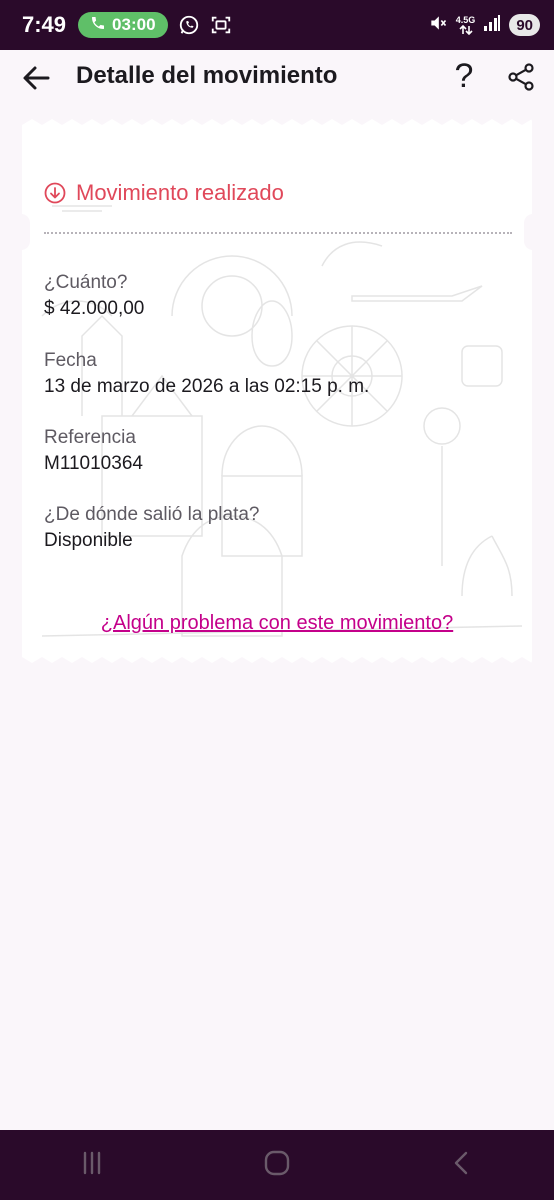 The image size is (554, 1200). I want to click on share-button, so click(521, 77).